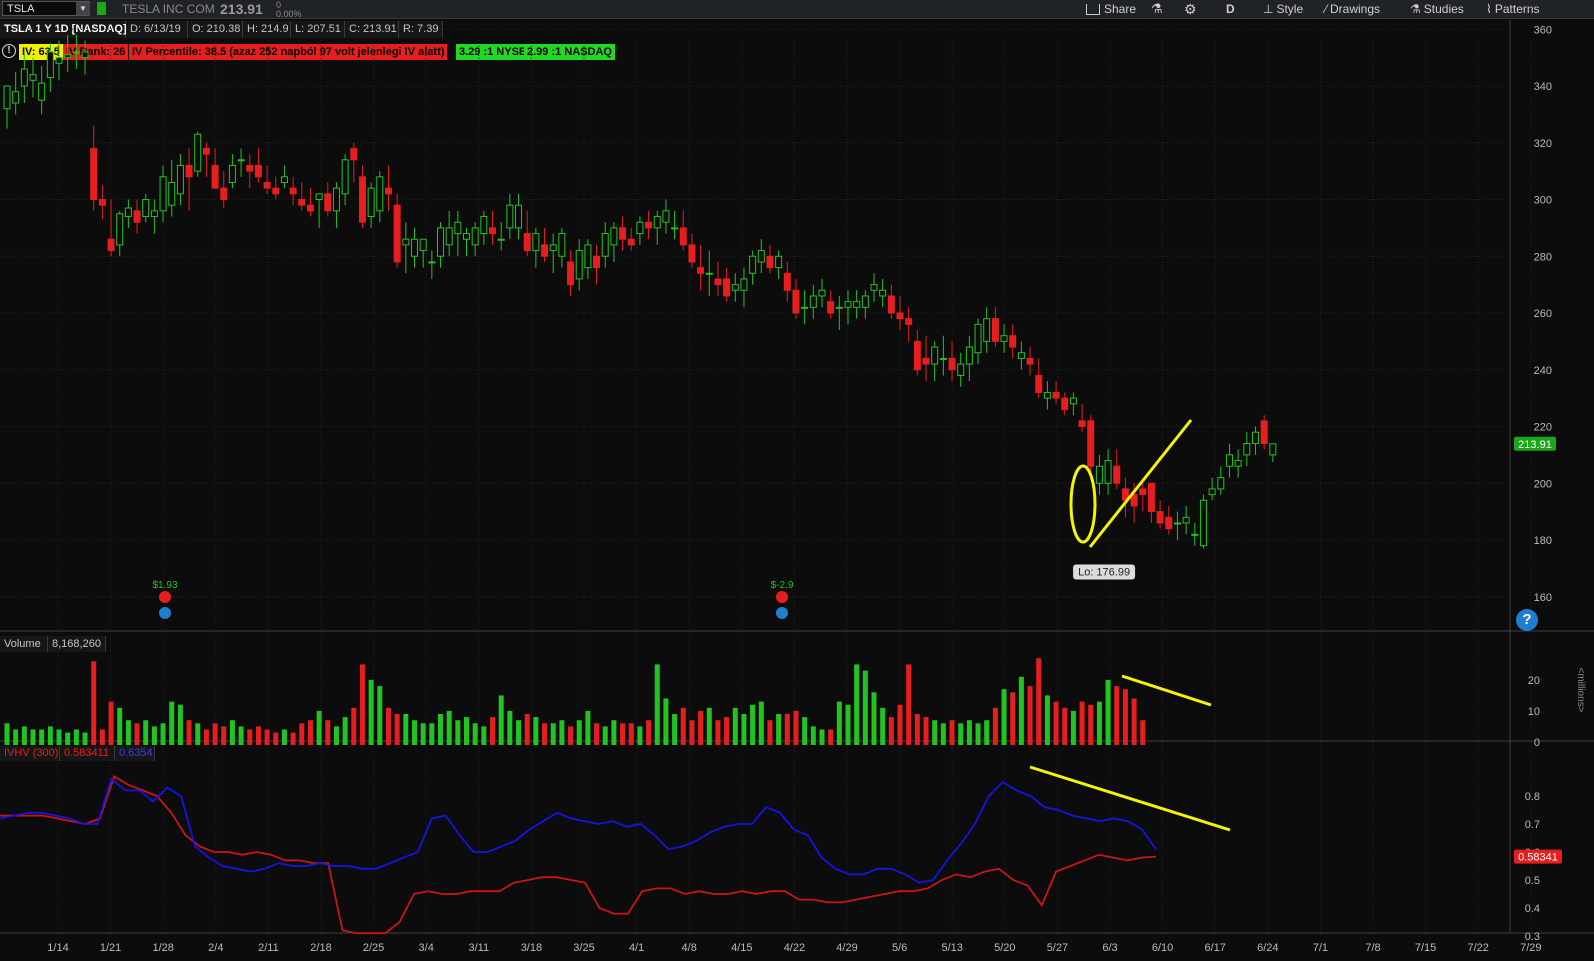 This screenshot has height=961, width=1594. What do you see at coordinates (83, 8) in the screenshot?
I see `symbol-dropdown-button: ▼` at bounding box center [83, 8].